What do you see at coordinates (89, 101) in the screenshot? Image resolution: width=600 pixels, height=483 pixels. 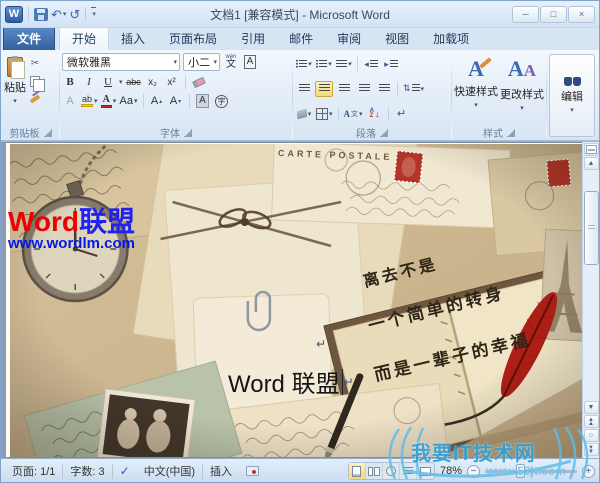 I see `text-highlight-button: ab ▾` at bounding box center [89, 101].